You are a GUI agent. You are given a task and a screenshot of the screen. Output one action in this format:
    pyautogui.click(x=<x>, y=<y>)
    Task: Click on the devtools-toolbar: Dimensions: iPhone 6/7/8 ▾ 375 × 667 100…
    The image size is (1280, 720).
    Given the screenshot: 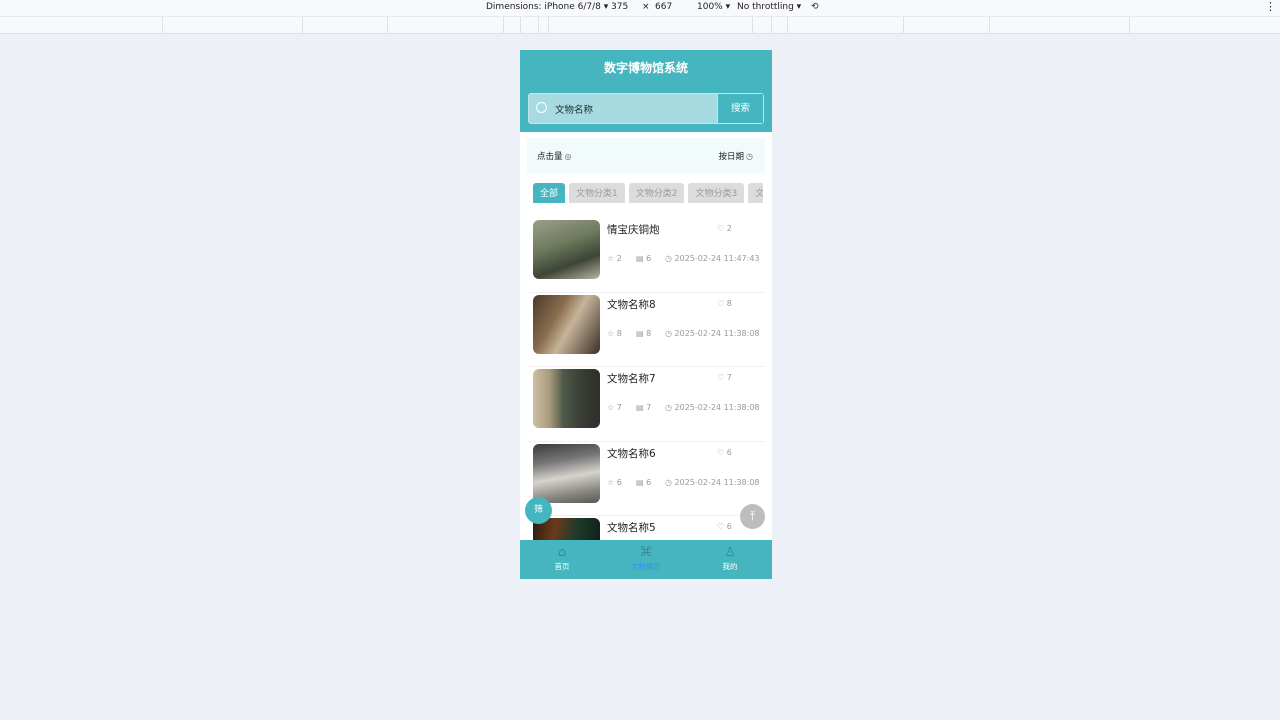 What is the action you would take?
    pyautogui.click(x=640, y=8)
    